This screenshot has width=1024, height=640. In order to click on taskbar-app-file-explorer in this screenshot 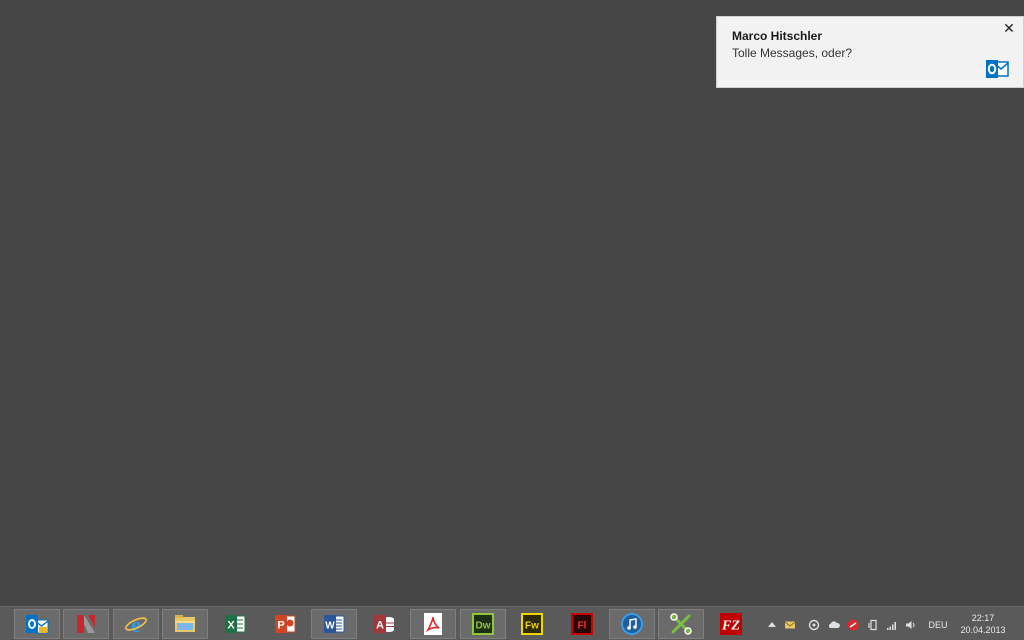, I will do `click(185, 624)`.